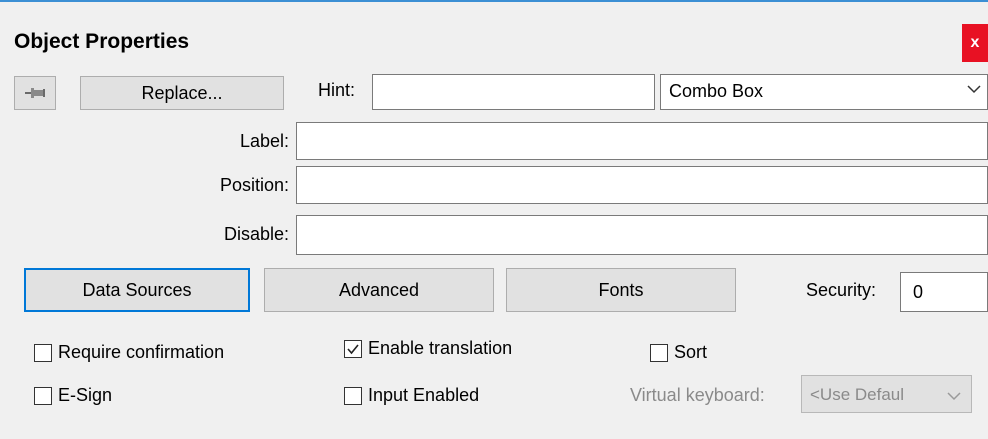 The image size is (988, 439). I want to click on hint-label: Hint:, so click(337, 90).